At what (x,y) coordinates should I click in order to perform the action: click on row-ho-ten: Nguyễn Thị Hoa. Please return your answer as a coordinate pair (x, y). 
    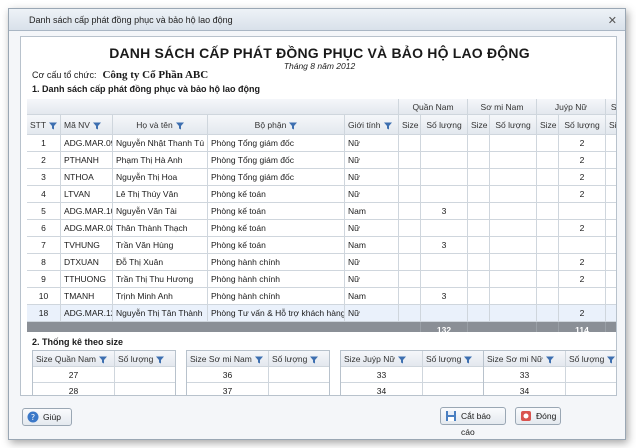
    Looking at the image, I should click on (160, 177).